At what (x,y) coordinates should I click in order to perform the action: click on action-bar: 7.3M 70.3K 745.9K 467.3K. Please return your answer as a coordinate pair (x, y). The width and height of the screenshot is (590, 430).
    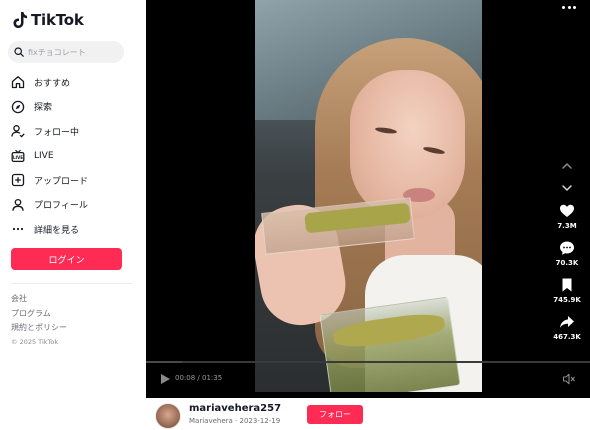
    Looking at the image, I should click on (567, 277).